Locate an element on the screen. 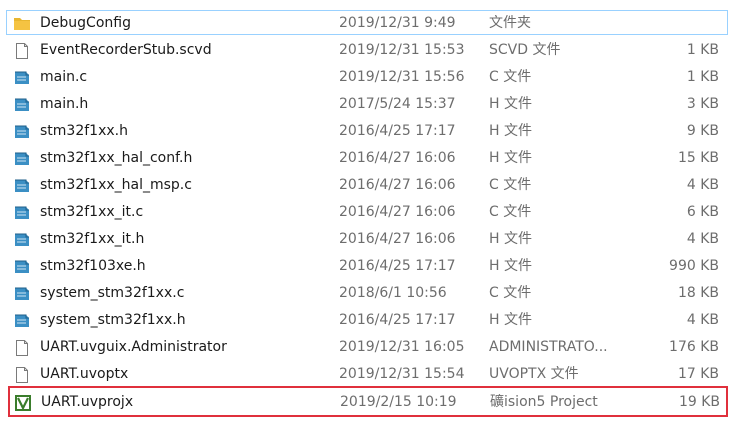 The image size is (743, 429). file-date: 2019/12/31 15:54 is located at coordinates (402, 374).